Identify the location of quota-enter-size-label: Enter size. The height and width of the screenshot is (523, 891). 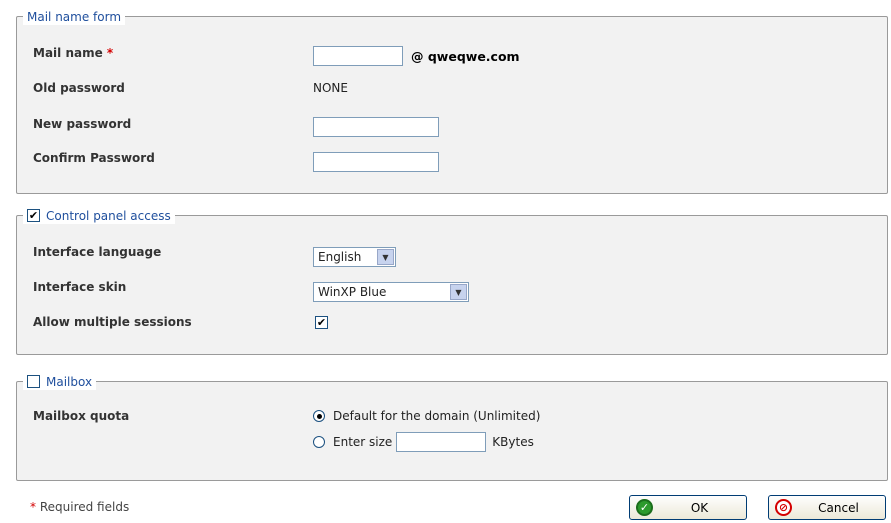
(363, 442).